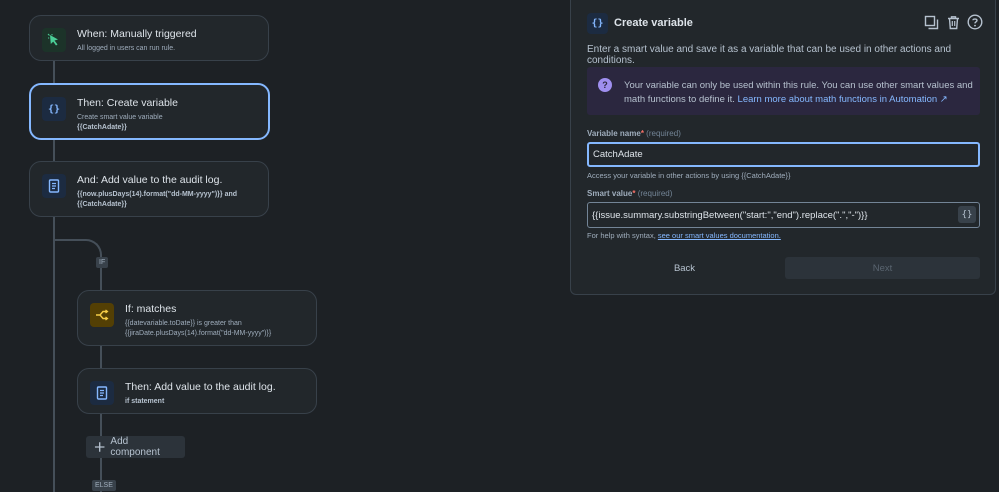  I want to click on variable-name-label: Variable name* (required), so click(634, 133).